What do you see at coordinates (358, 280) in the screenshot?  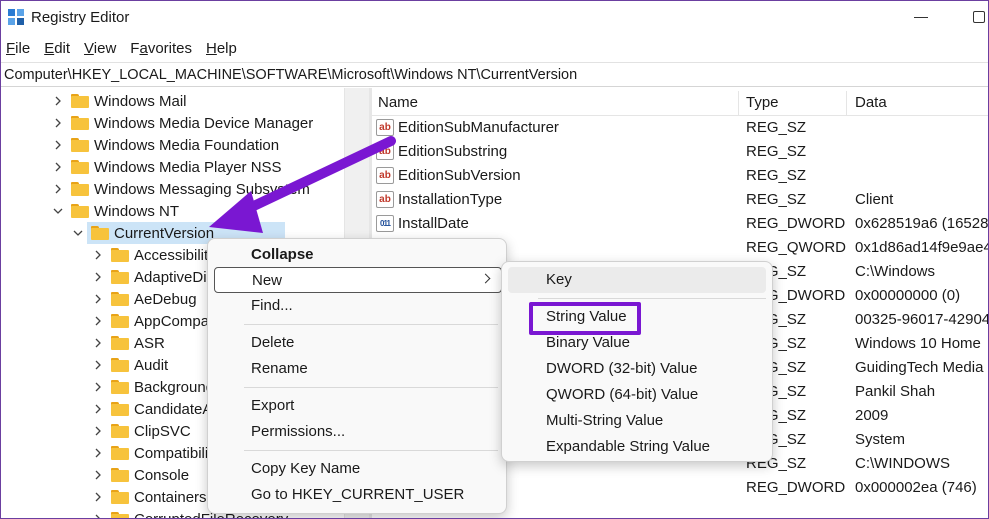 I see `menu-item-new: New` at bounding box center [358, 280].